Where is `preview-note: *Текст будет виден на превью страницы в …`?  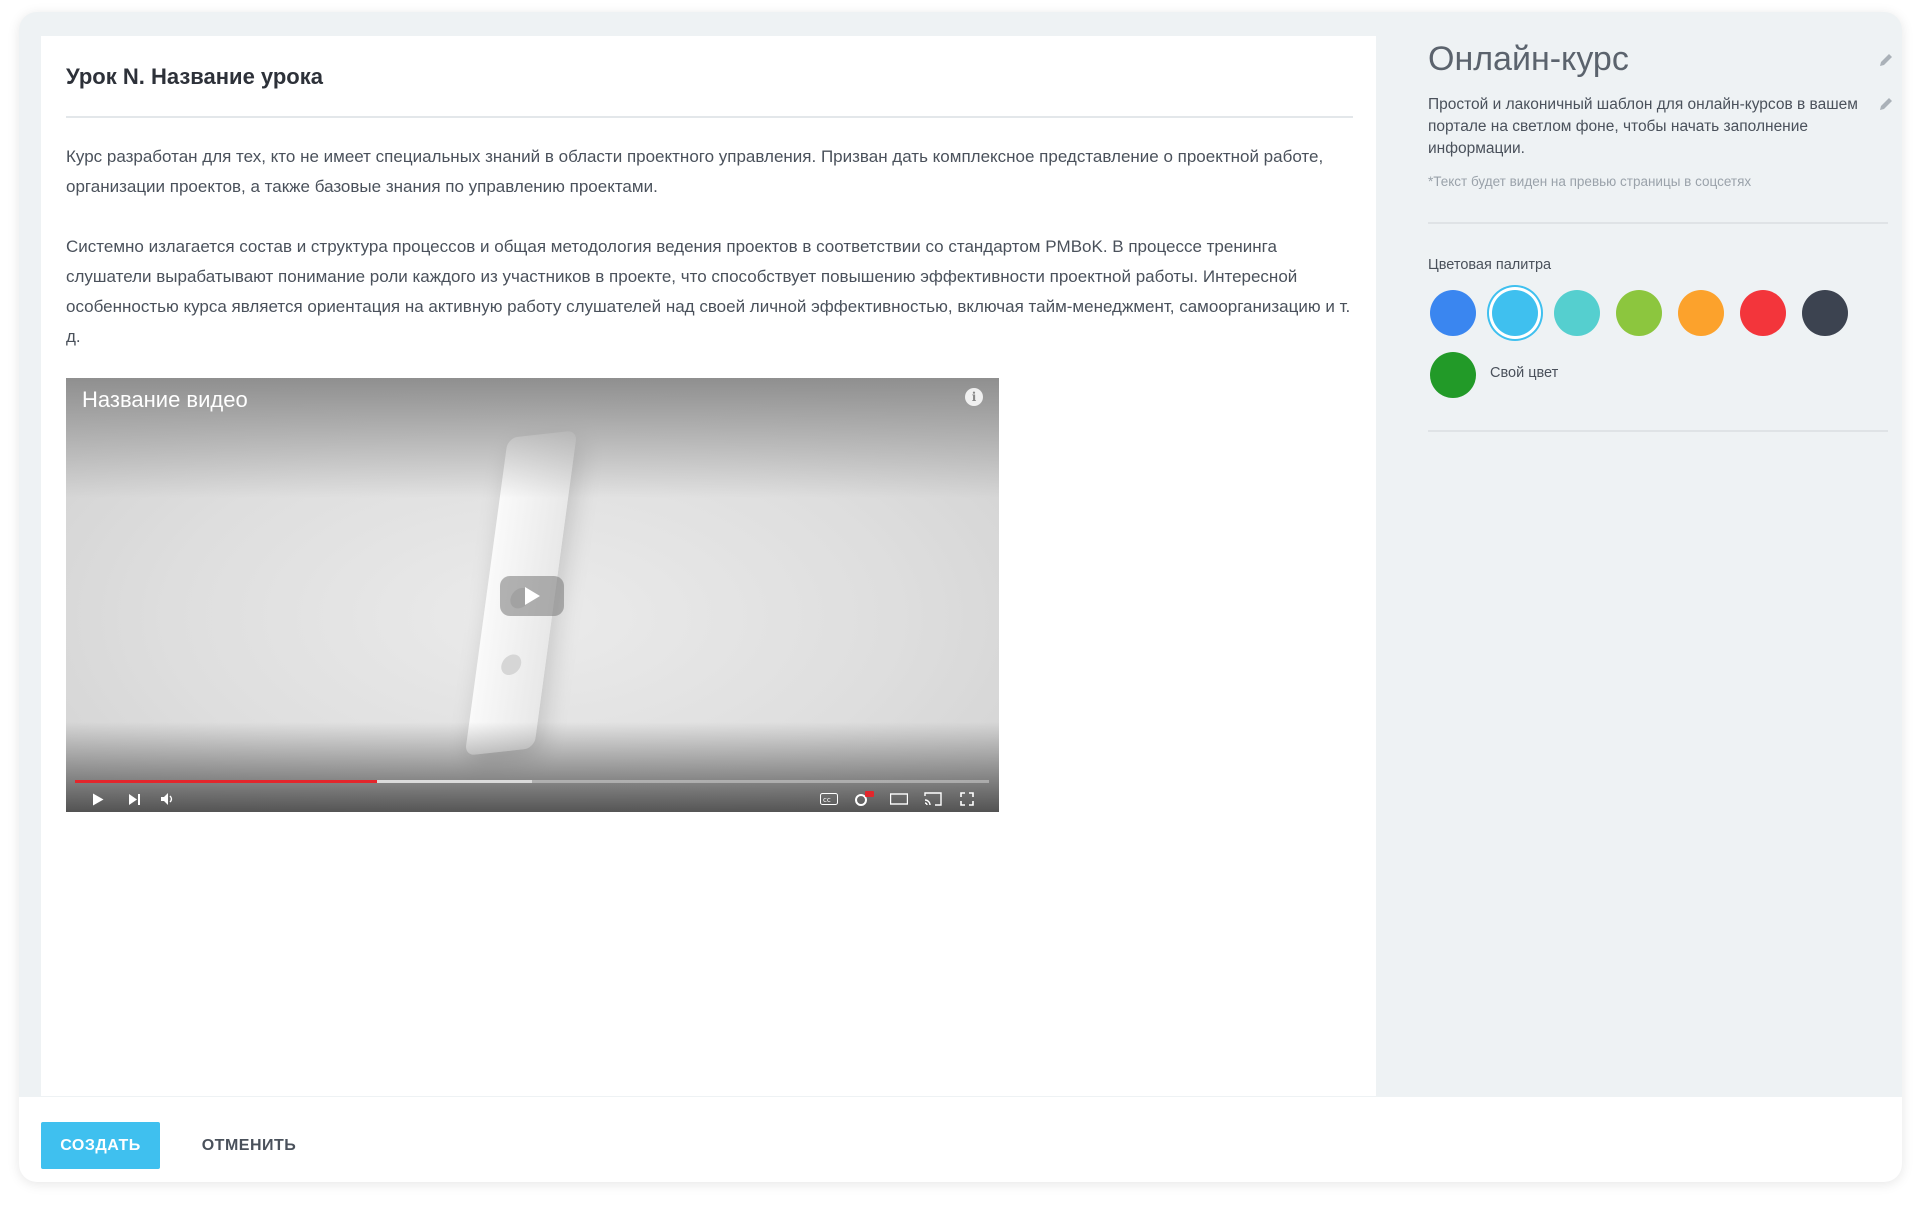 preview-note: *Текст будет виден на превью страницы в … is located at coordinates (1590, 181).